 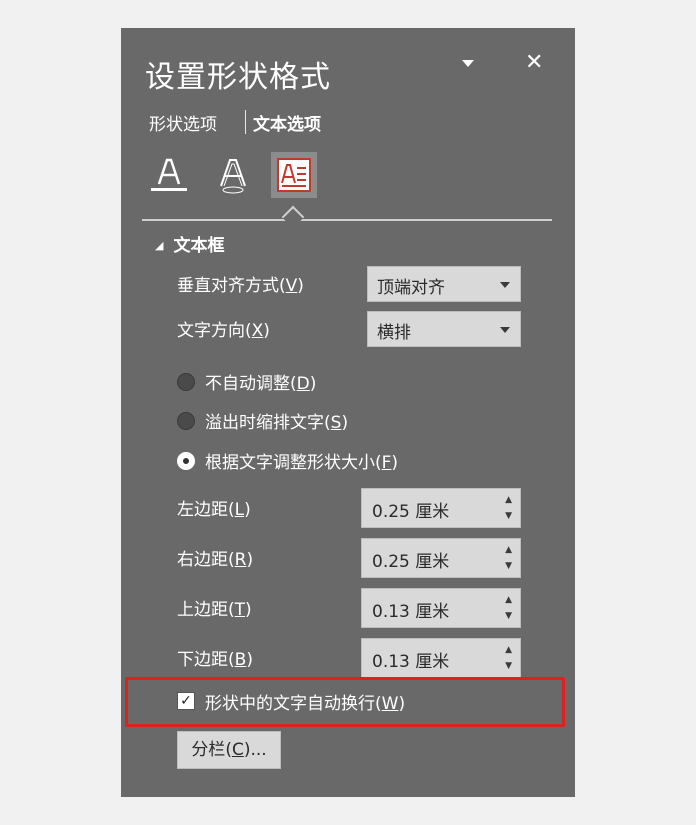 I want to click on vertical-align-select: 顶端对齐, so click(x=444, y=284).